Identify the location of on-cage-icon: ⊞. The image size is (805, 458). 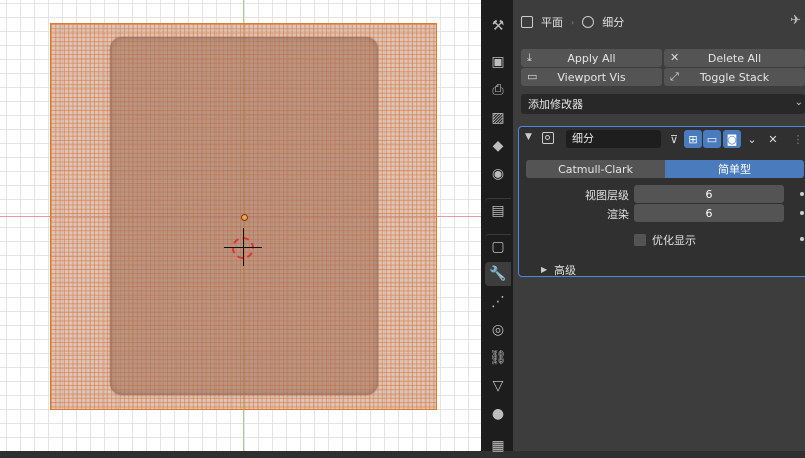
(693, 139).